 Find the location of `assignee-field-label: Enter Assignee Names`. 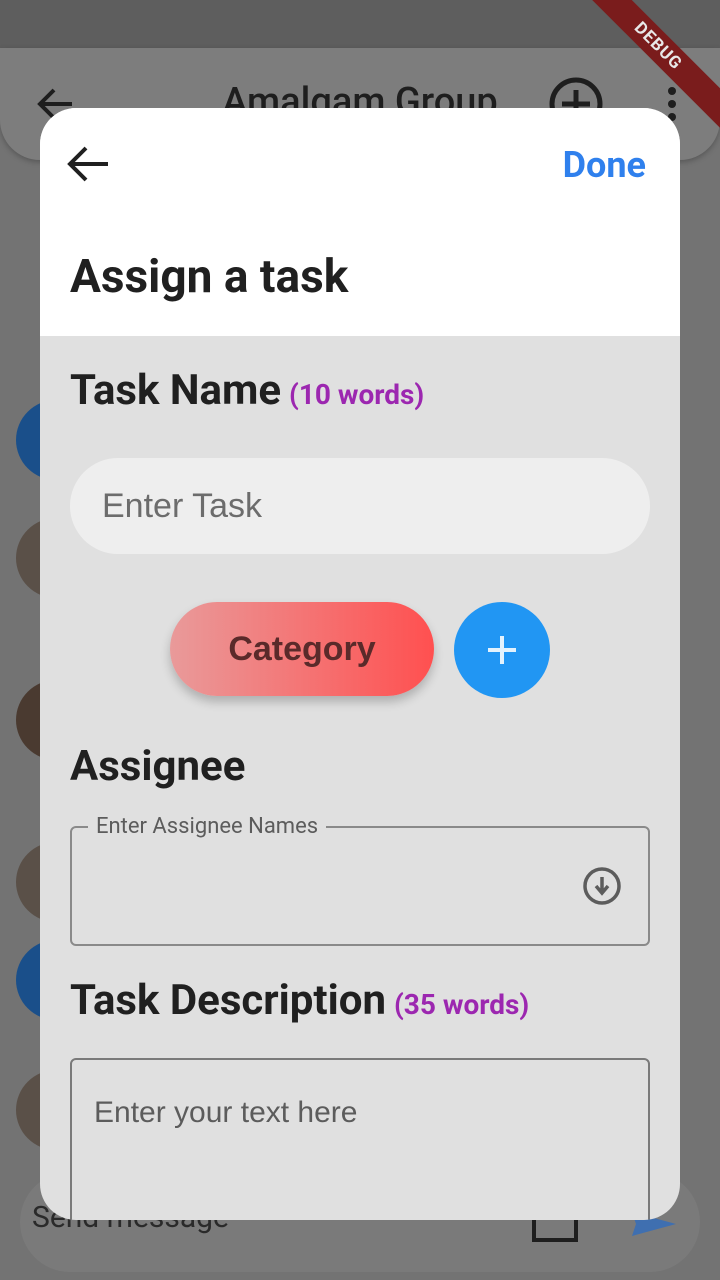

assignee-field-label: Enter Assignee Names is located at coordinates (207, 826).